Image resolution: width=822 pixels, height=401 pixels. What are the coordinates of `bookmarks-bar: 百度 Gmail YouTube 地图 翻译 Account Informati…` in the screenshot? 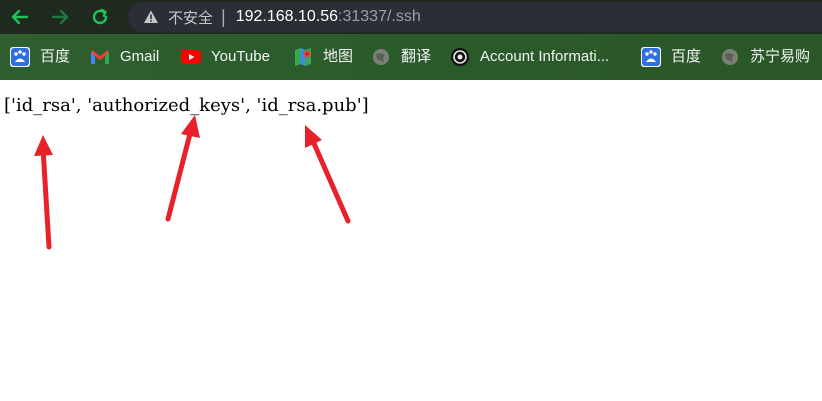 It's located at (411, 57).